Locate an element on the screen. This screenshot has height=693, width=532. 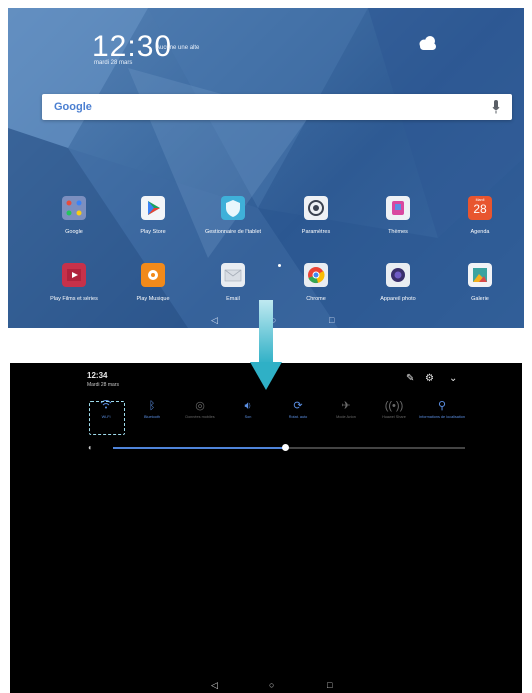
brightness-icon: ◐ is located at coordinates (90, 447).